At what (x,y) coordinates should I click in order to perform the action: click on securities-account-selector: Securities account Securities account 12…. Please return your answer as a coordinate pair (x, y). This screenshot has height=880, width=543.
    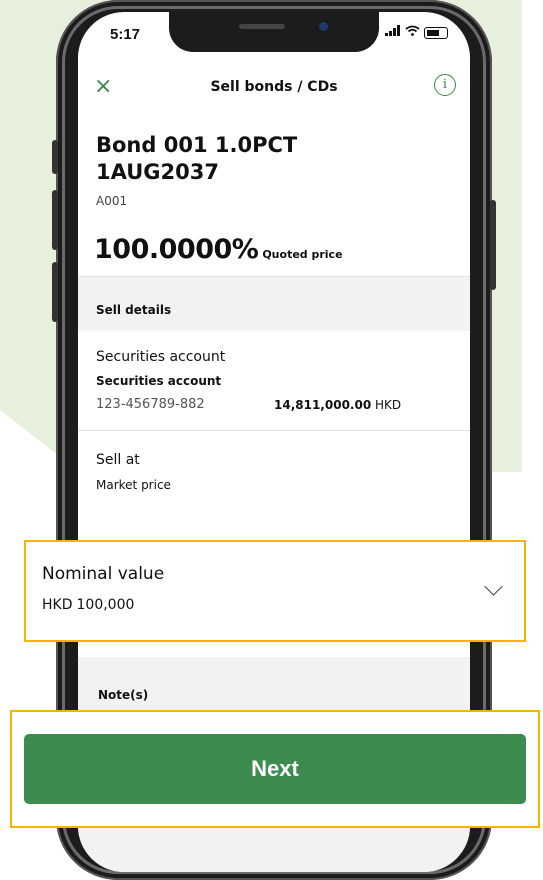
    Looking at the image, I should click on (274, 380).